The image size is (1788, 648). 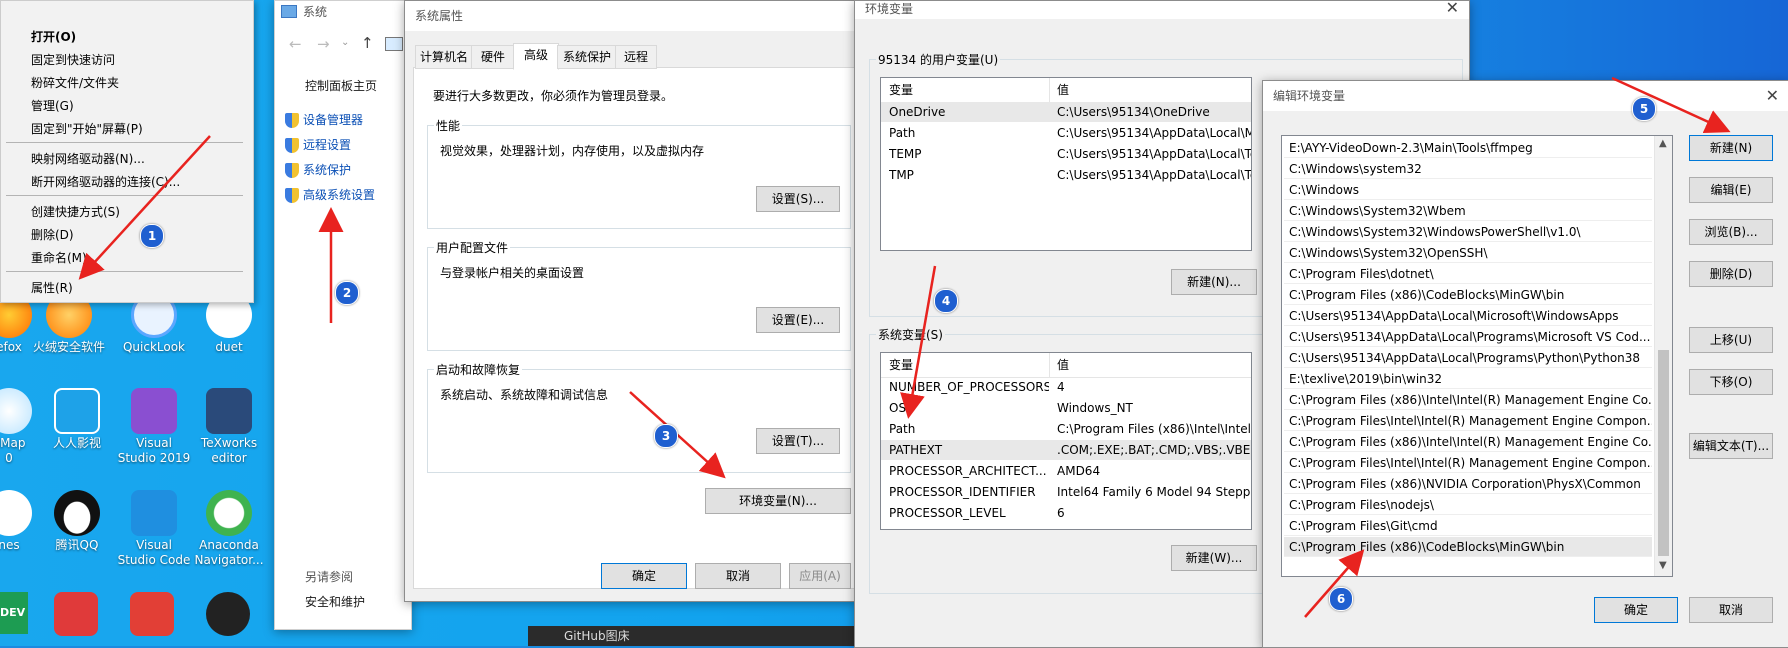 I want to click on step-badge-3: 3, so click(x=666, y=436).